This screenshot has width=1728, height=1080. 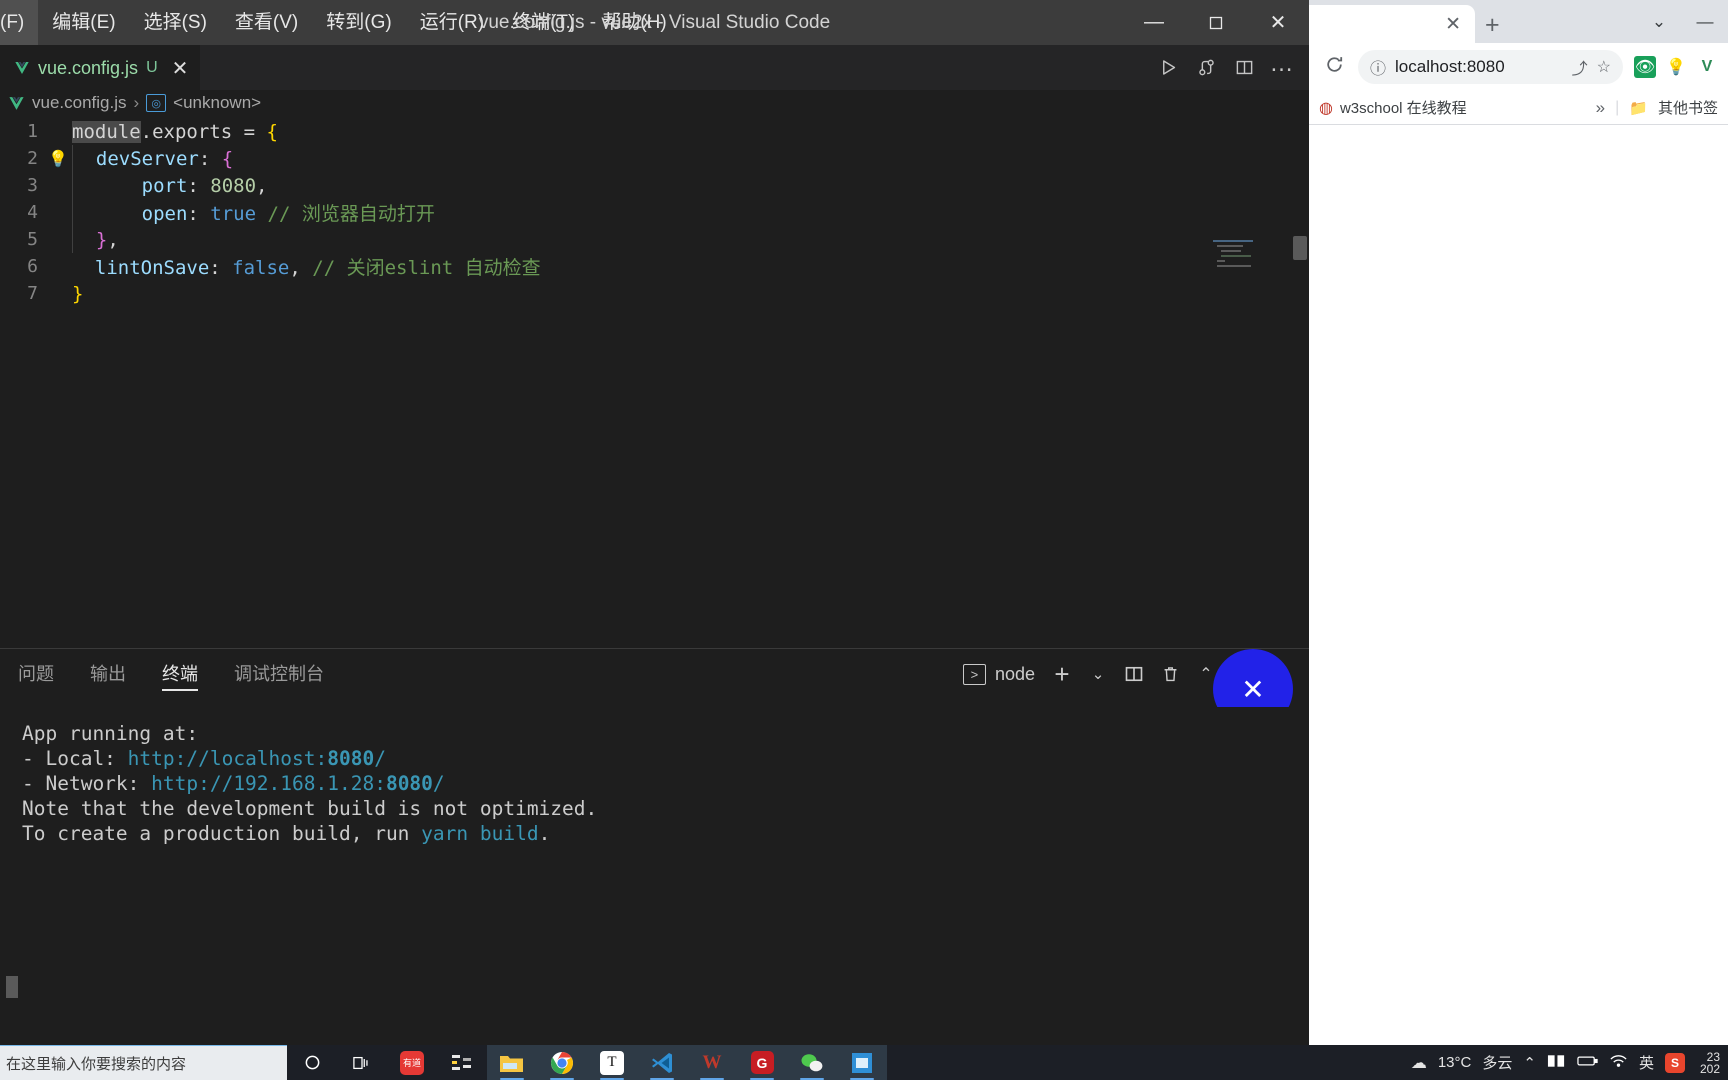 What do you see at coordinates (452, 22) in the screenshot?
I see `menu-run: 运行(R)` at bounding box center [452, 22].